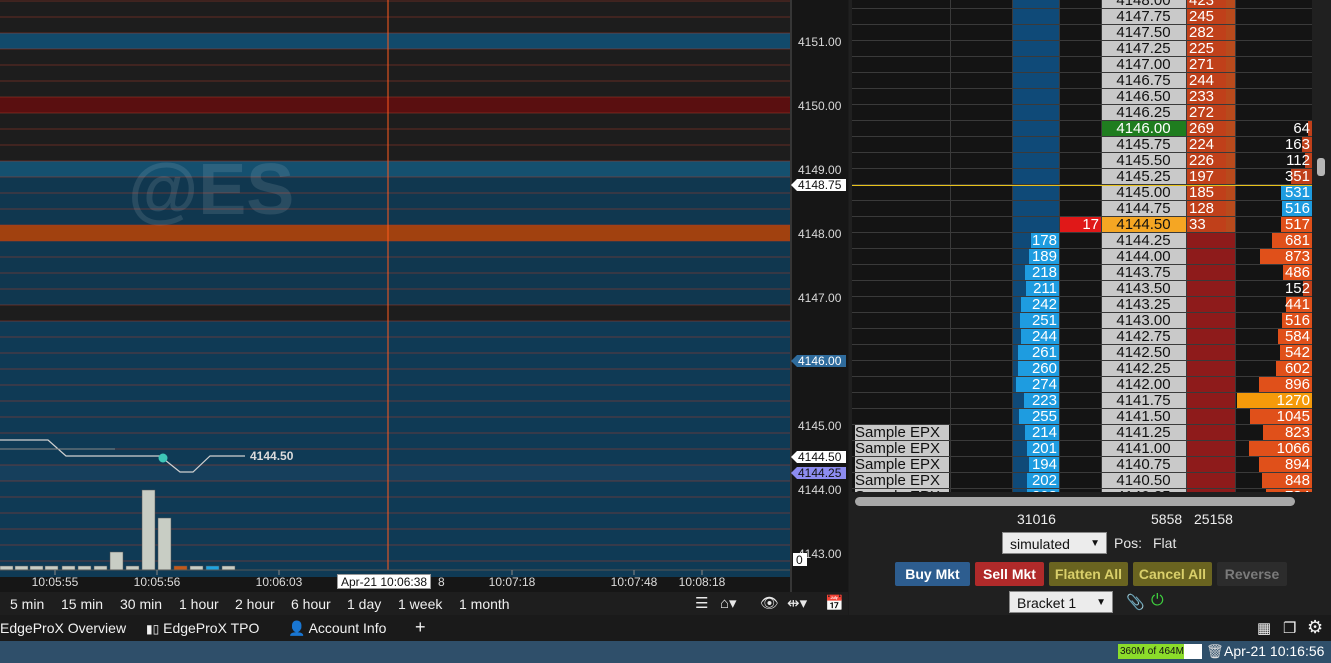 This screenshot has height=663, width=1331. Describe the element at coordinates (1082, 145) in the screenshot. I see `ladder-row: 4145.75 224 163` at that location.